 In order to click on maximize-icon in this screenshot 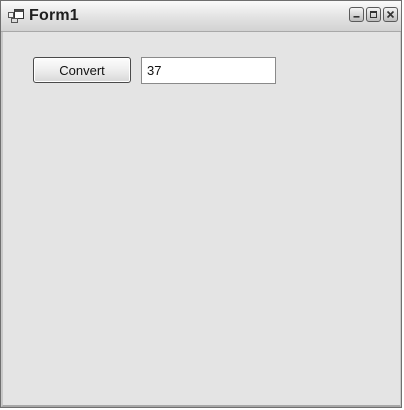, I will do `click(373, 14)`.